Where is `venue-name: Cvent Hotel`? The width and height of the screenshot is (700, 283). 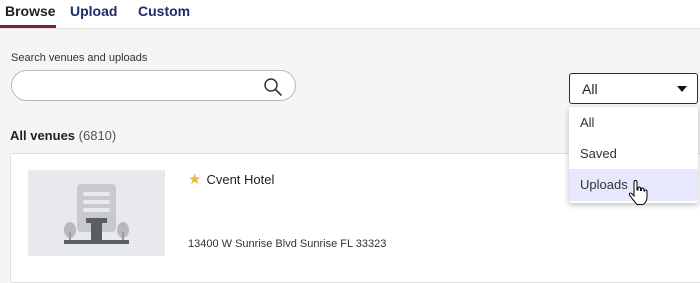
venue-name: Cvent Hotel is located at coordinates (240, 179).